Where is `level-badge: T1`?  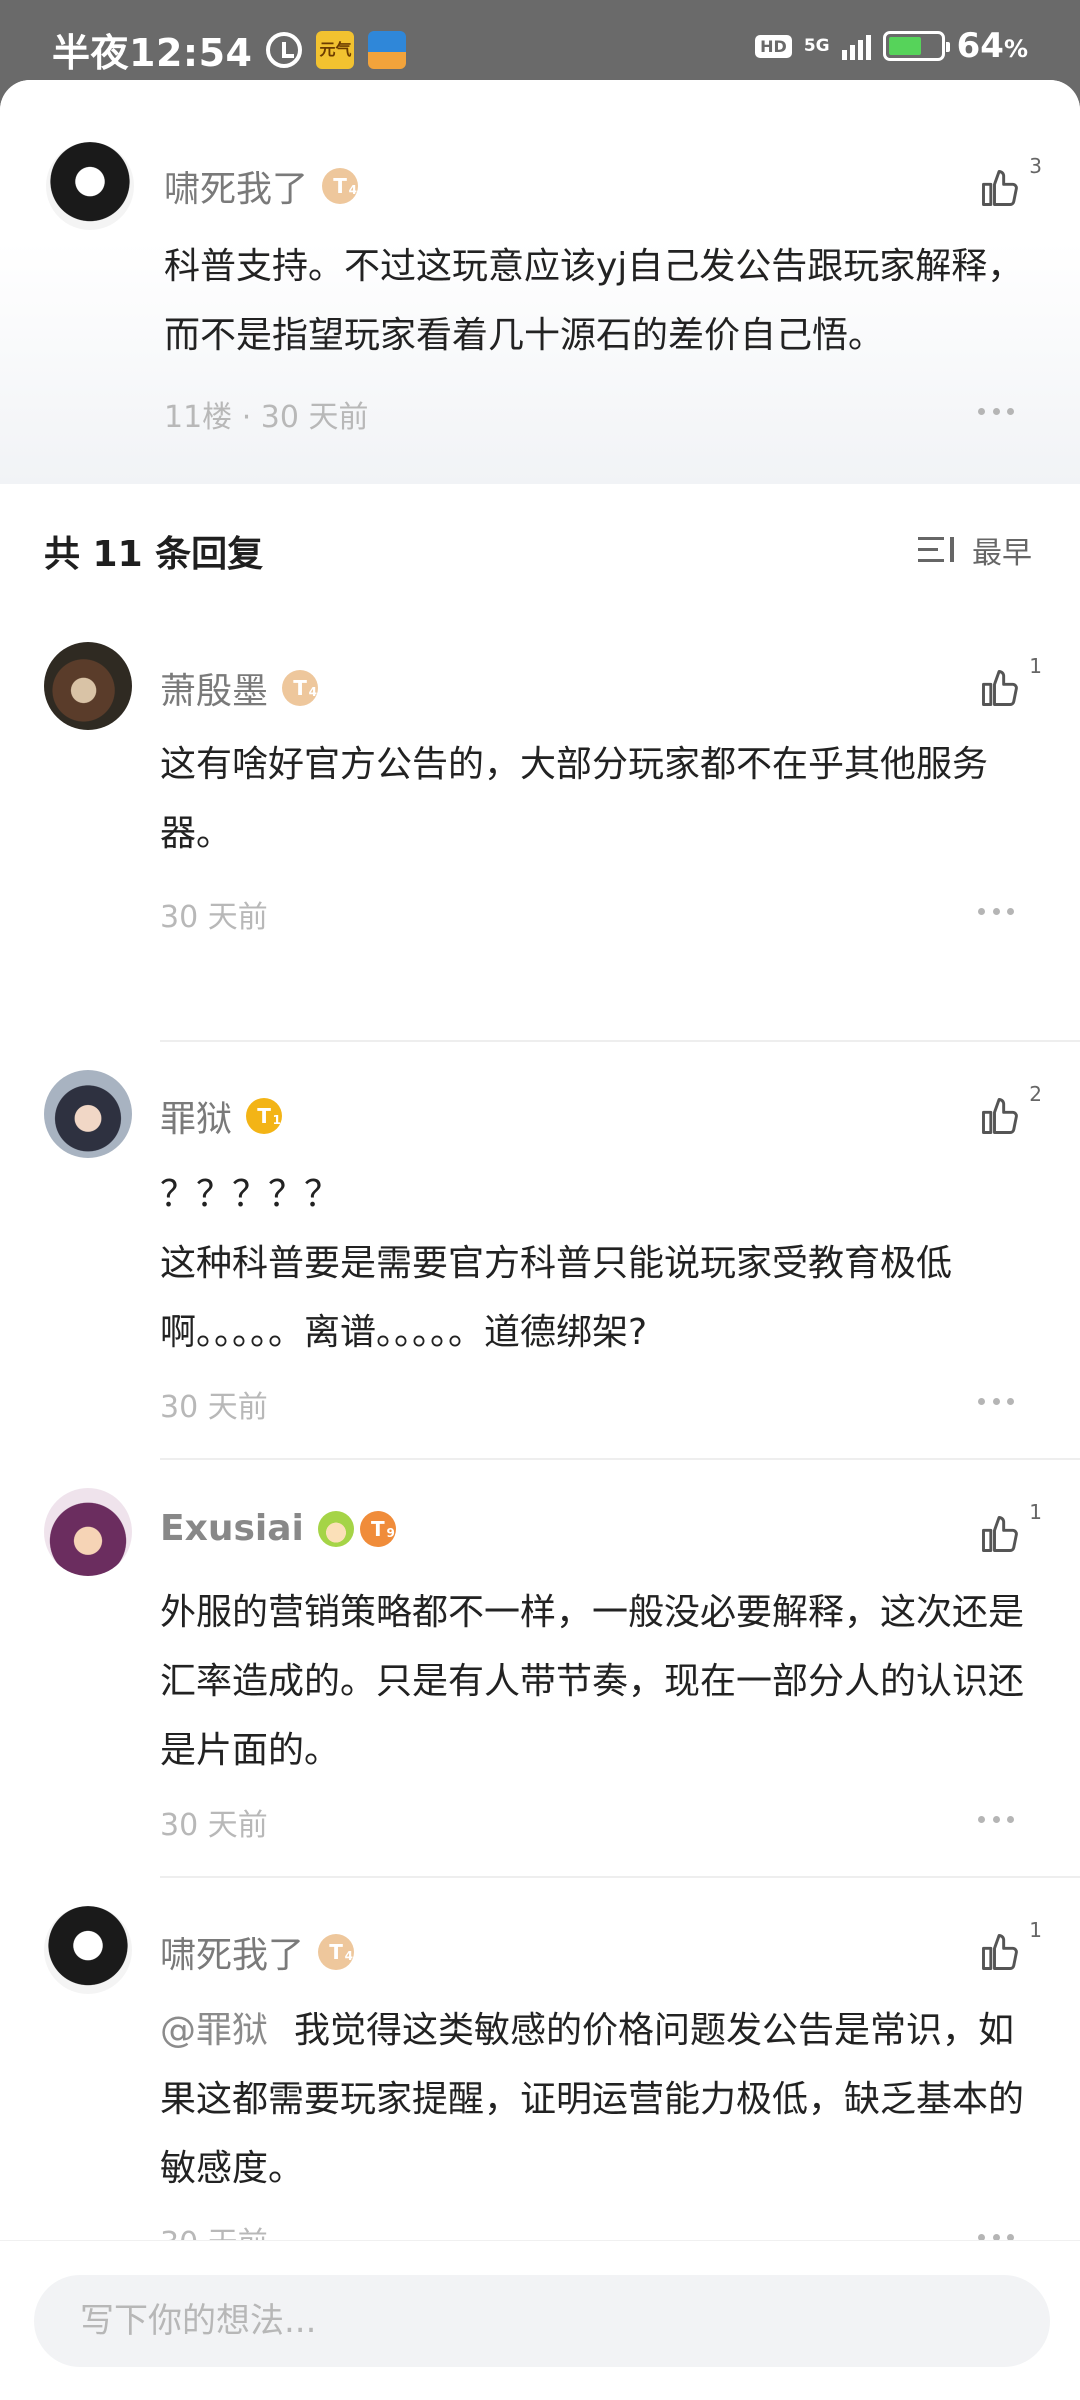
level-badge: T1 is located at coordinates (264, 1116).